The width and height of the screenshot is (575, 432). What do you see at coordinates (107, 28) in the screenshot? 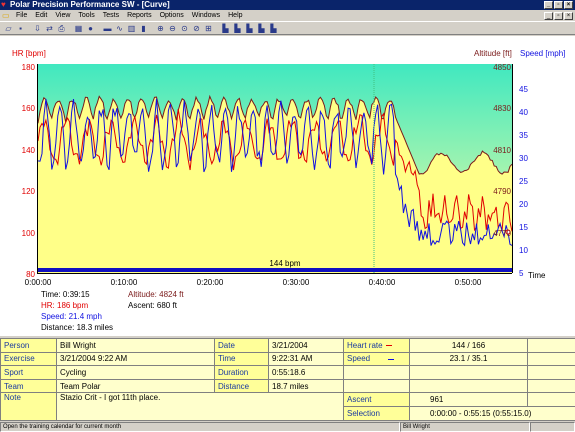
I see `folder-icon: ▬` at bounding box center [107, 28].